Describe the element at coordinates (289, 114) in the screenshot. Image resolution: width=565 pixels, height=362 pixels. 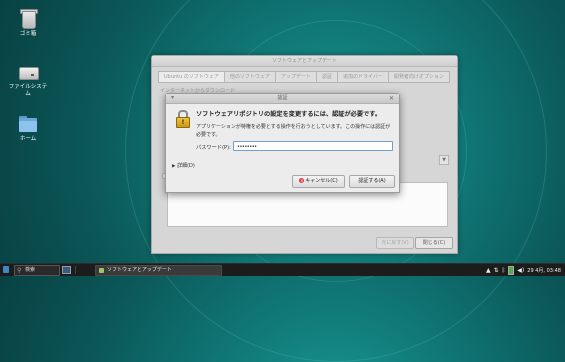
I see `dialog-heading: ソフトウェアリポジトリの設定を変更するには、認証が必要です。` at that location.